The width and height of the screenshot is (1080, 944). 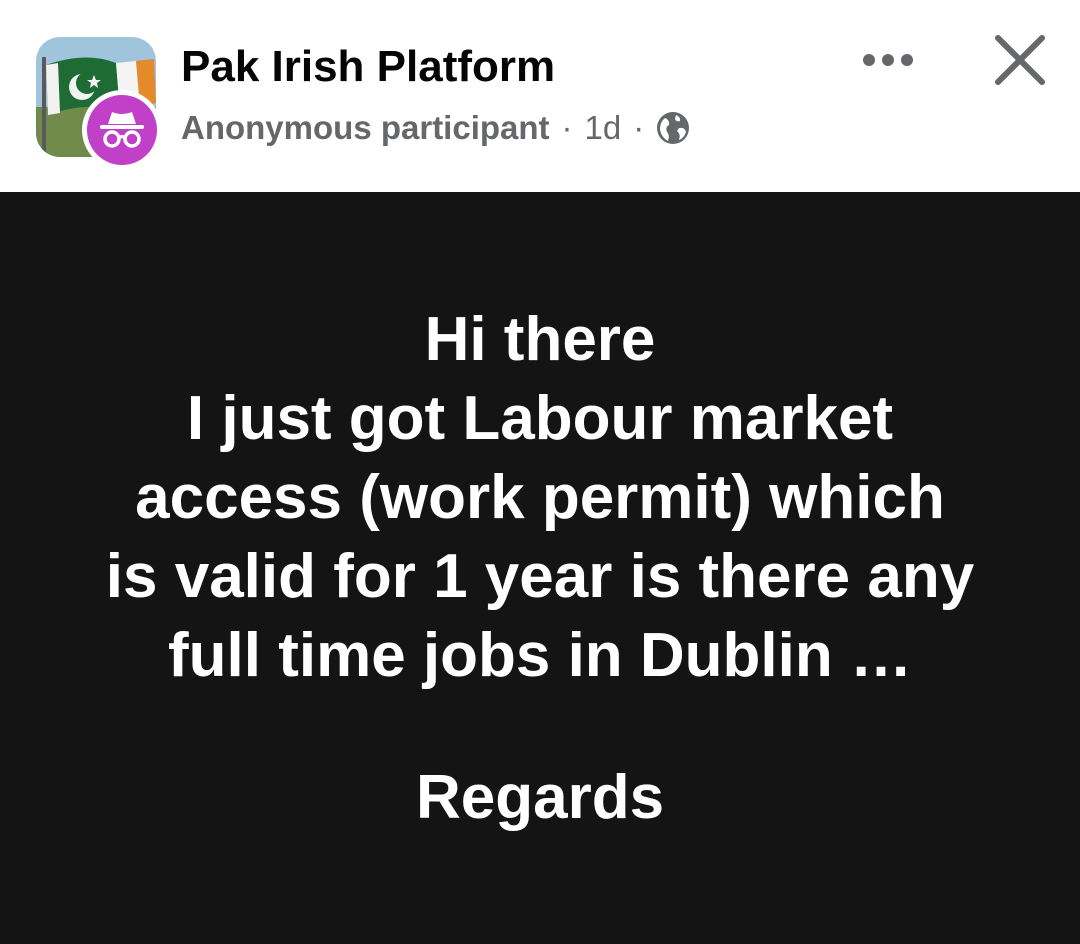 I want to click on close-icon, so click(x=1020, y=60).